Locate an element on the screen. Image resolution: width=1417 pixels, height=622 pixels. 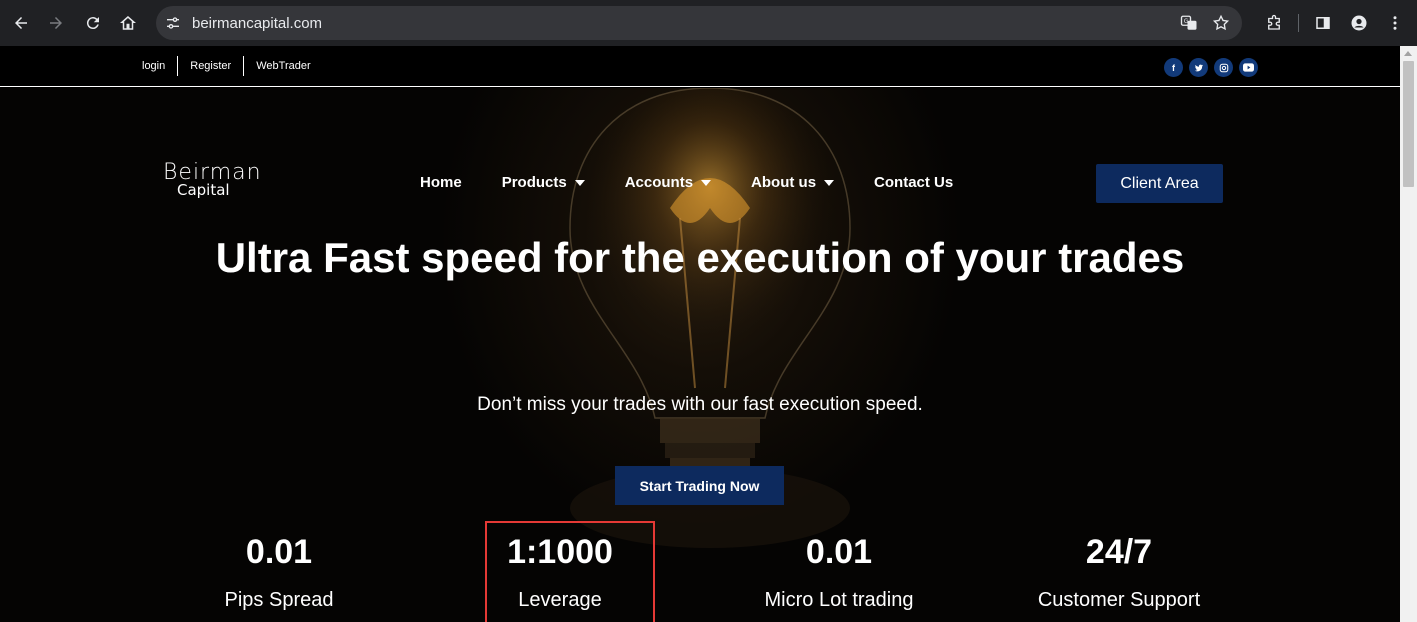
side-panel-icon is located at coordinates (1323, 23).